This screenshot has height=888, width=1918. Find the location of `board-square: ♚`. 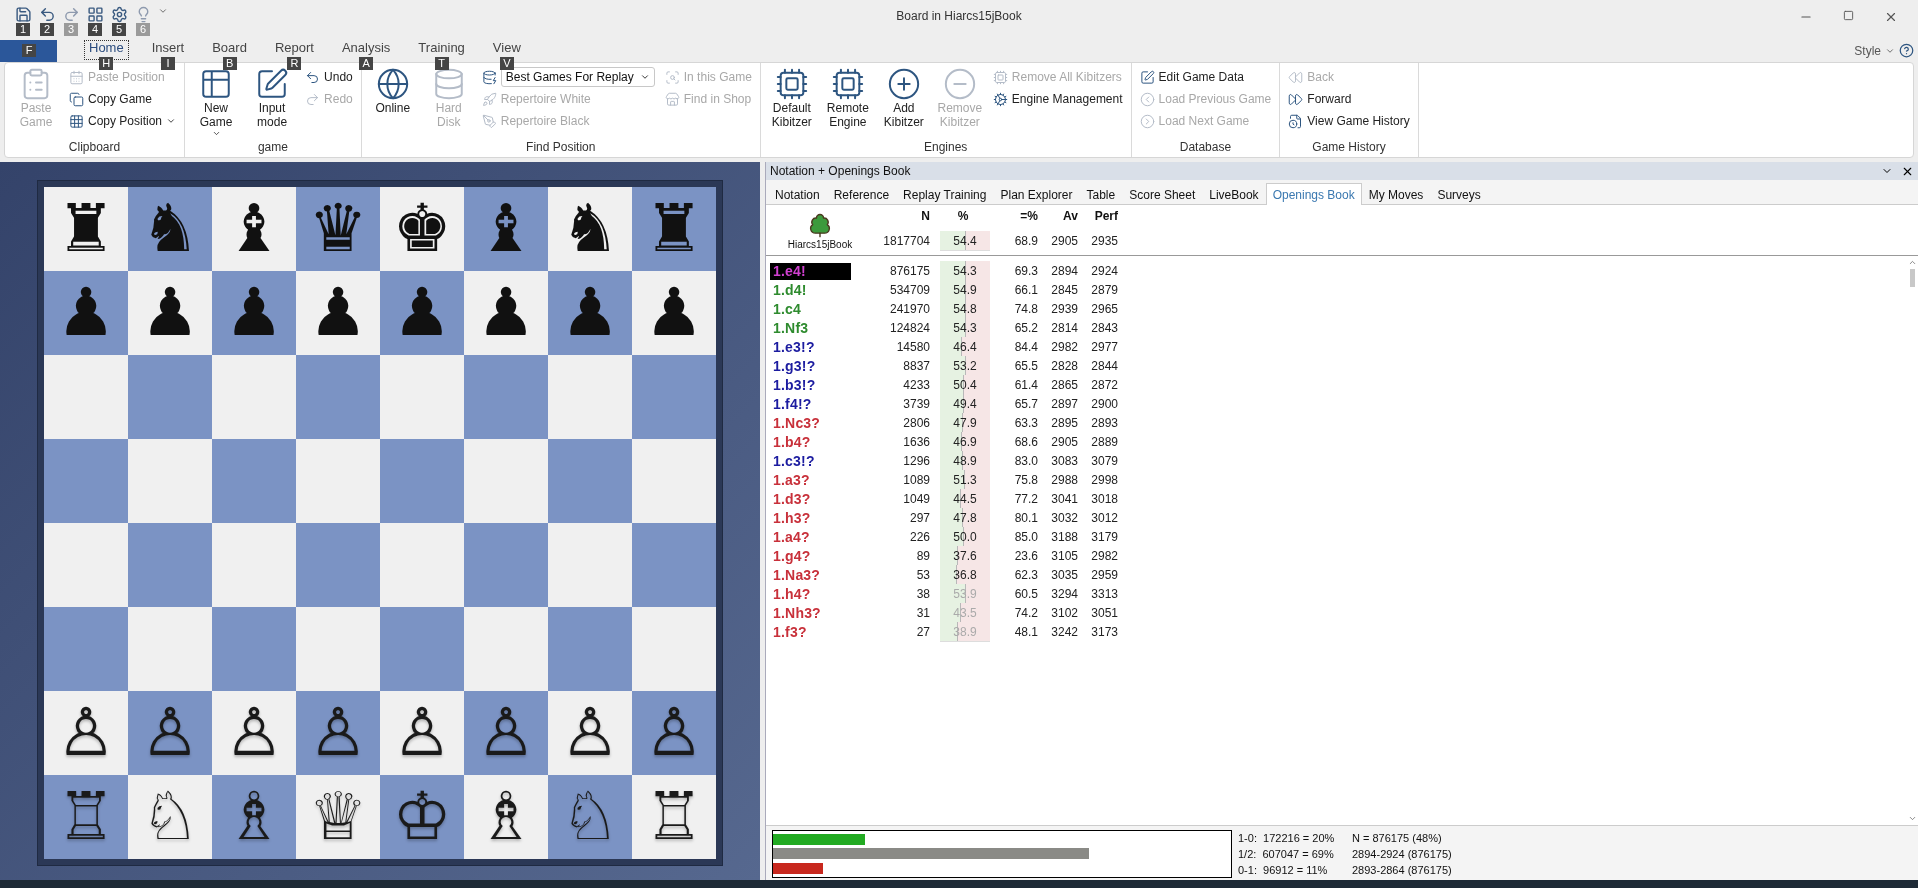

board-square: ♚ is located at coordinates (422, 229).